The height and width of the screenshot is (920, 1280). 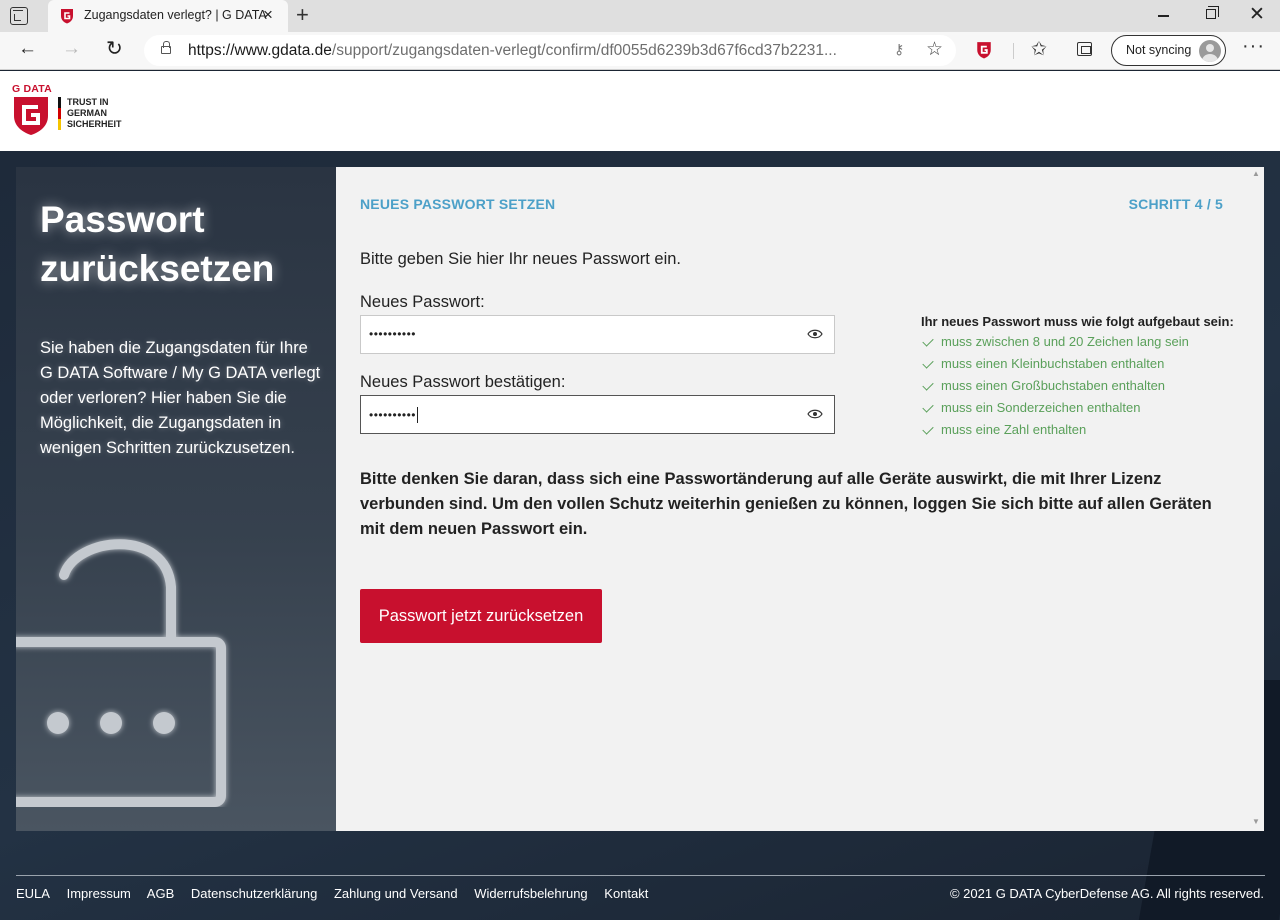 I want to click on footer-link-payment: Zahlung und Versand, so click(x=396, y=893).